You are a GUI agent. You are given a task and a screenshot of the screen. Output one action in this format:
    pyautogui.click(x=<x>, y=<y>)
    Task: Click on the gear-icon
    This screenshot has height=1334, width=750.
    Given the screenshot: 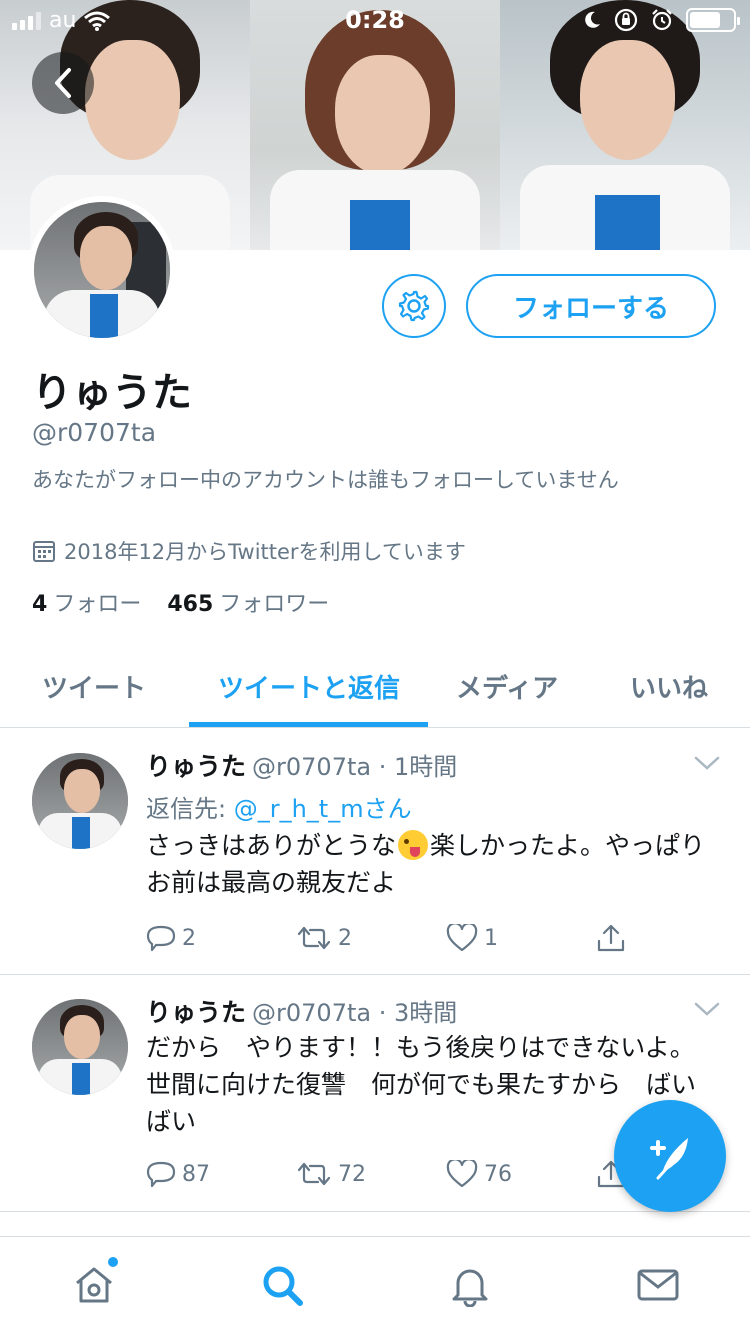 What is the action you would take?
    pyautogui.click(x=414, y=306)
    